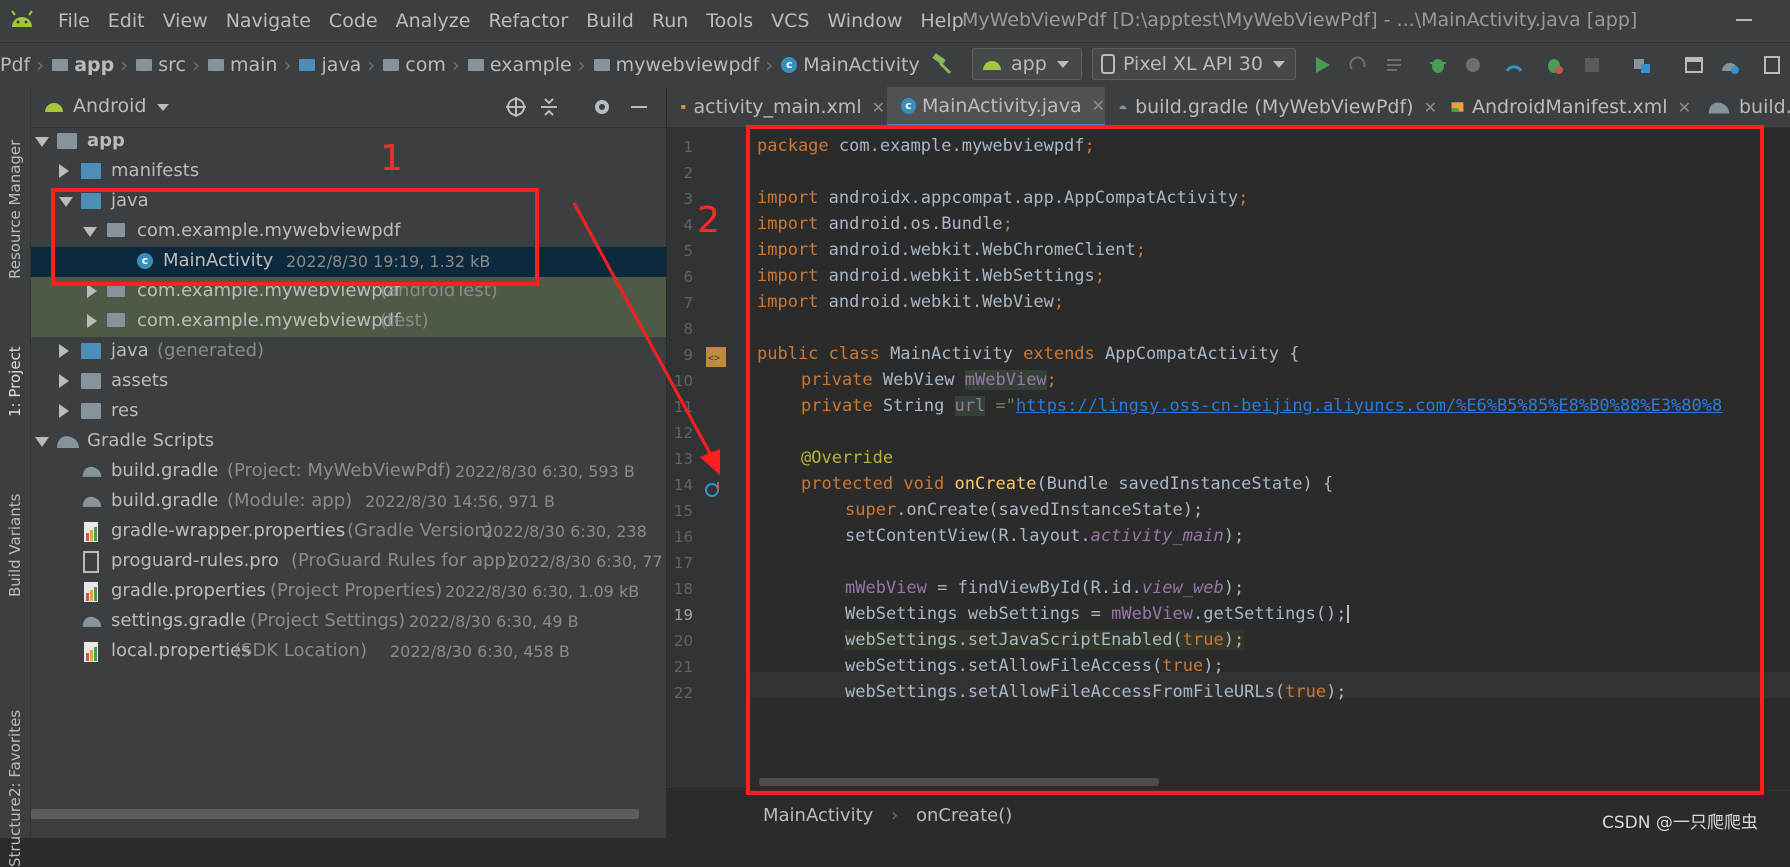  What do you see at coordinates (1642, 65) in the screenshot?
I see `sync-gradle-icon` at bounding box center [1642, 65].